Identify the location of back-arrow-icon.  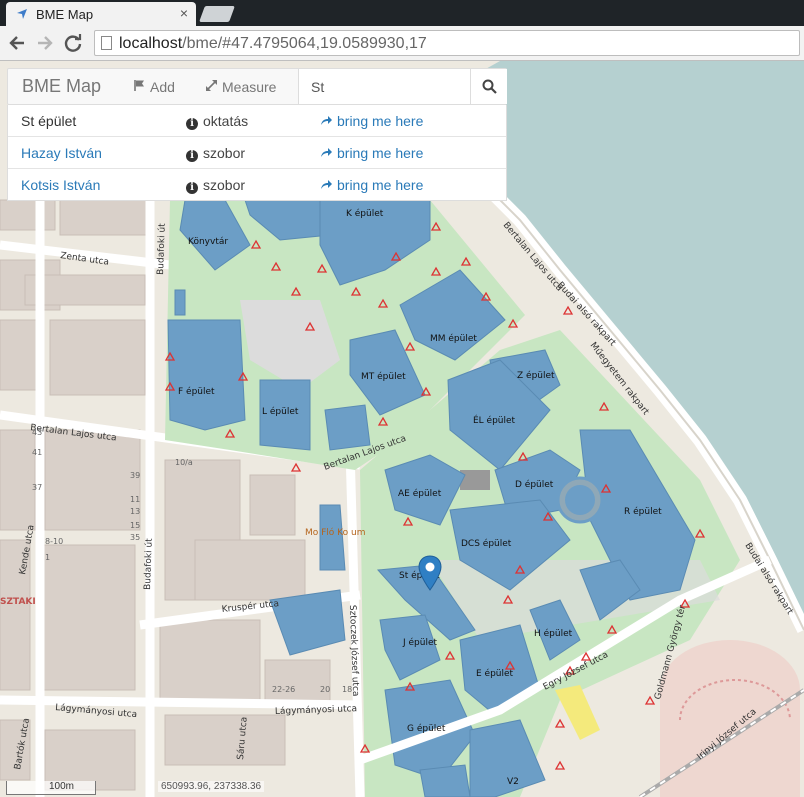
(17, 43).